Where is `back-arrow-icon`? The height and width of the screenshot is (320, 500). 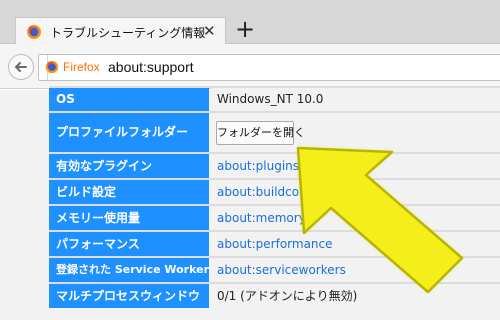
back-arrow-icon is located at coordinates (20, 67).